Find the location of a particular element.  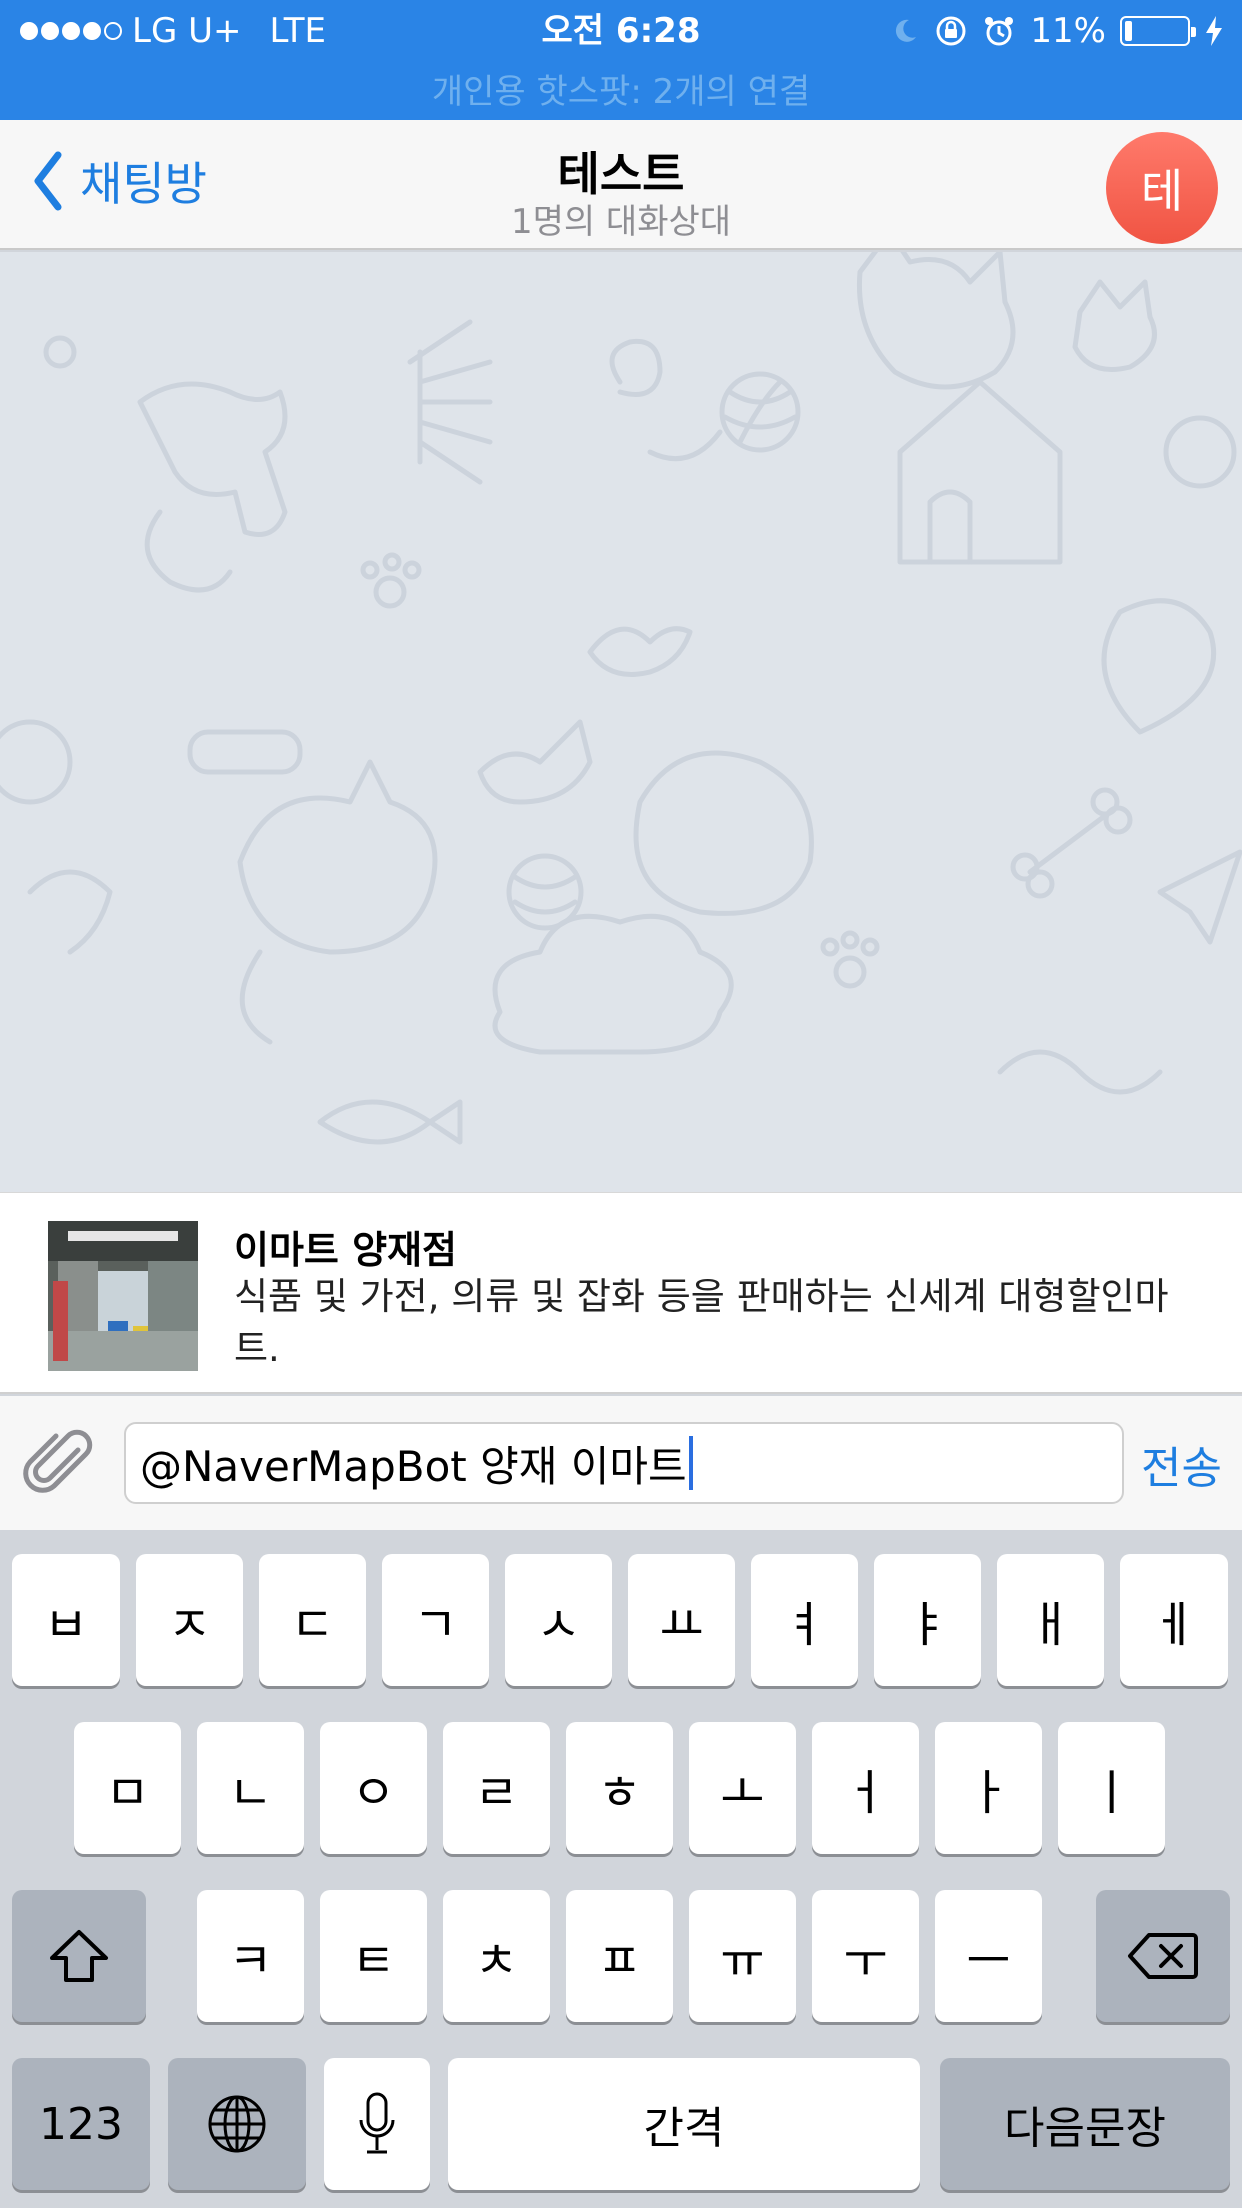

key-r2-2: ㄴ is located at coordinates (250, 1788).